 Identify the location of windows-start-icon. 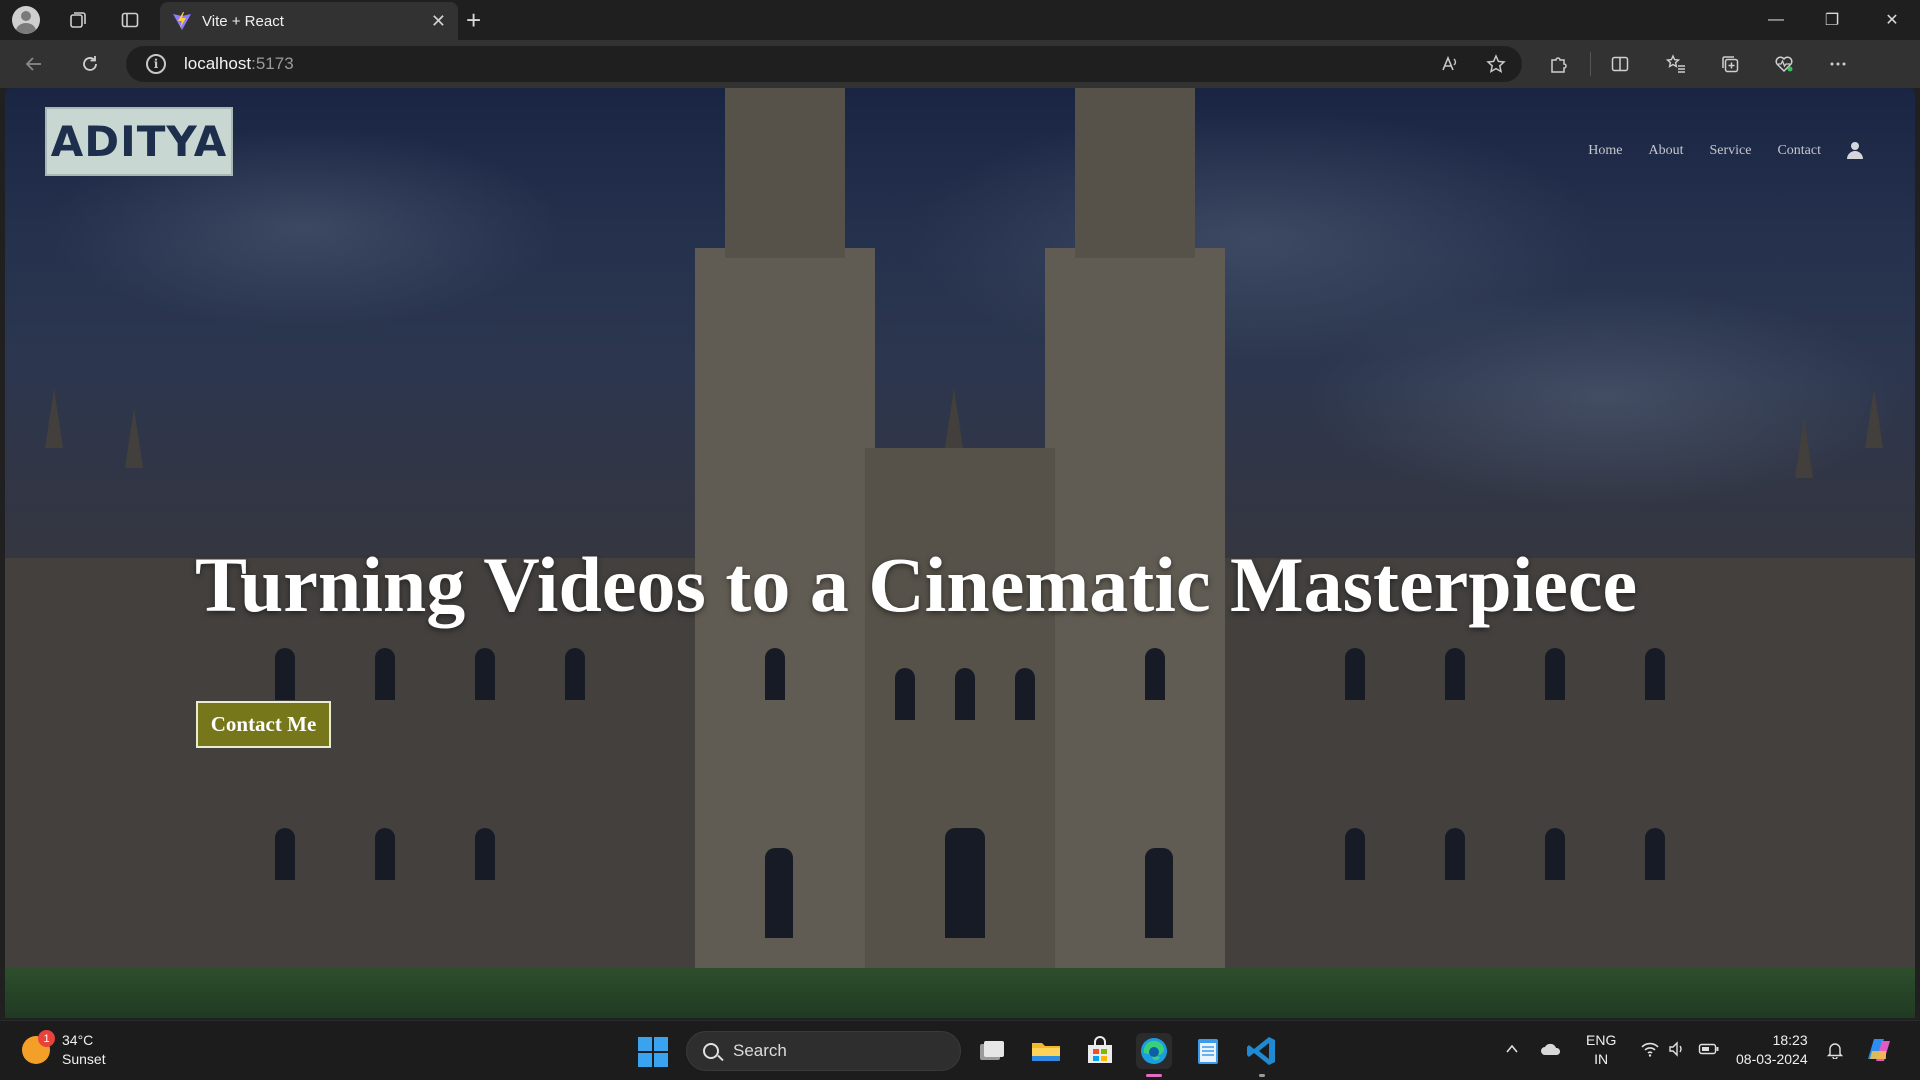
(653, 1052).